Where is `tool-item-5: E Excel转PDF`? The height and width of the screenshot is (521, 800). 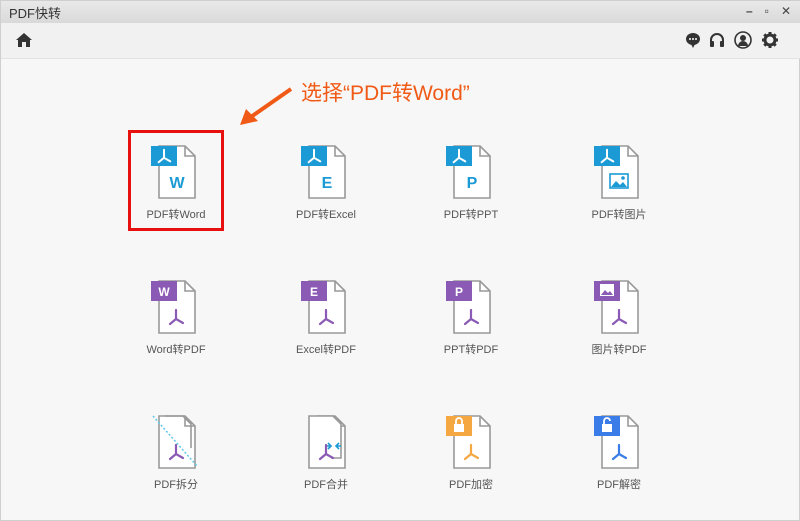 tool-item-5: E Excel转PDF is located at coordinates (326, 318).